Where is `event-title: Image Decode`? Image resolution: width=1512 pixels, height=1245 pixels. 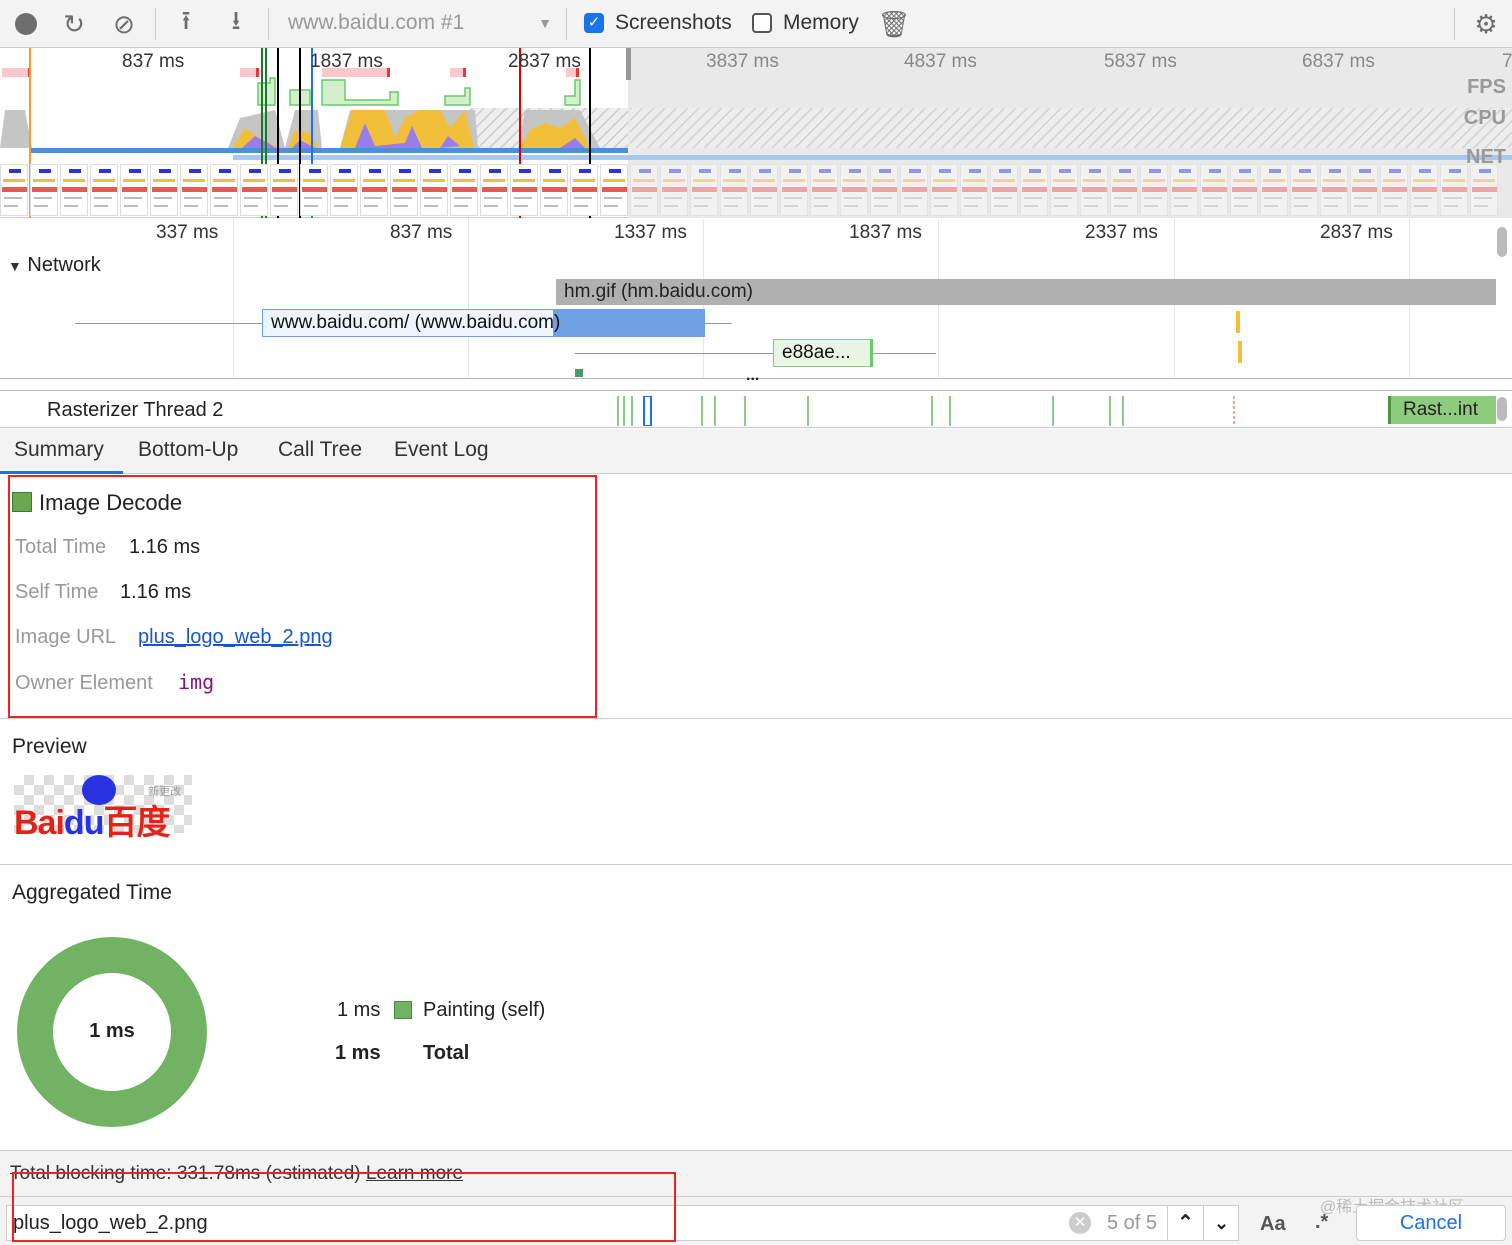 event-title: Image Decode is located at coordinates (111, 502).